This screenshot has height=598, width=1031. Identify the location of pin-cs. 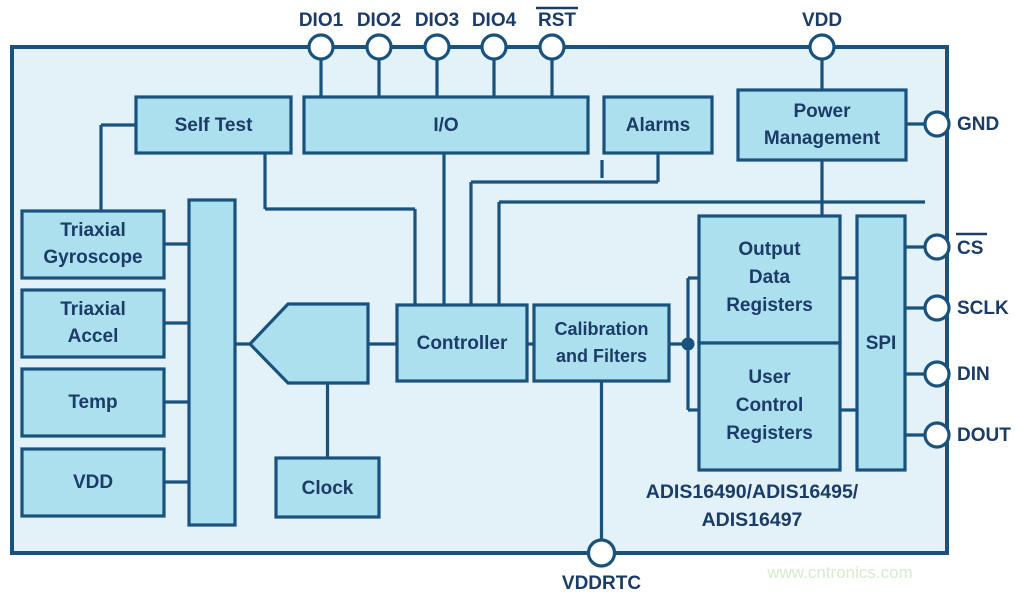
(937, 247).